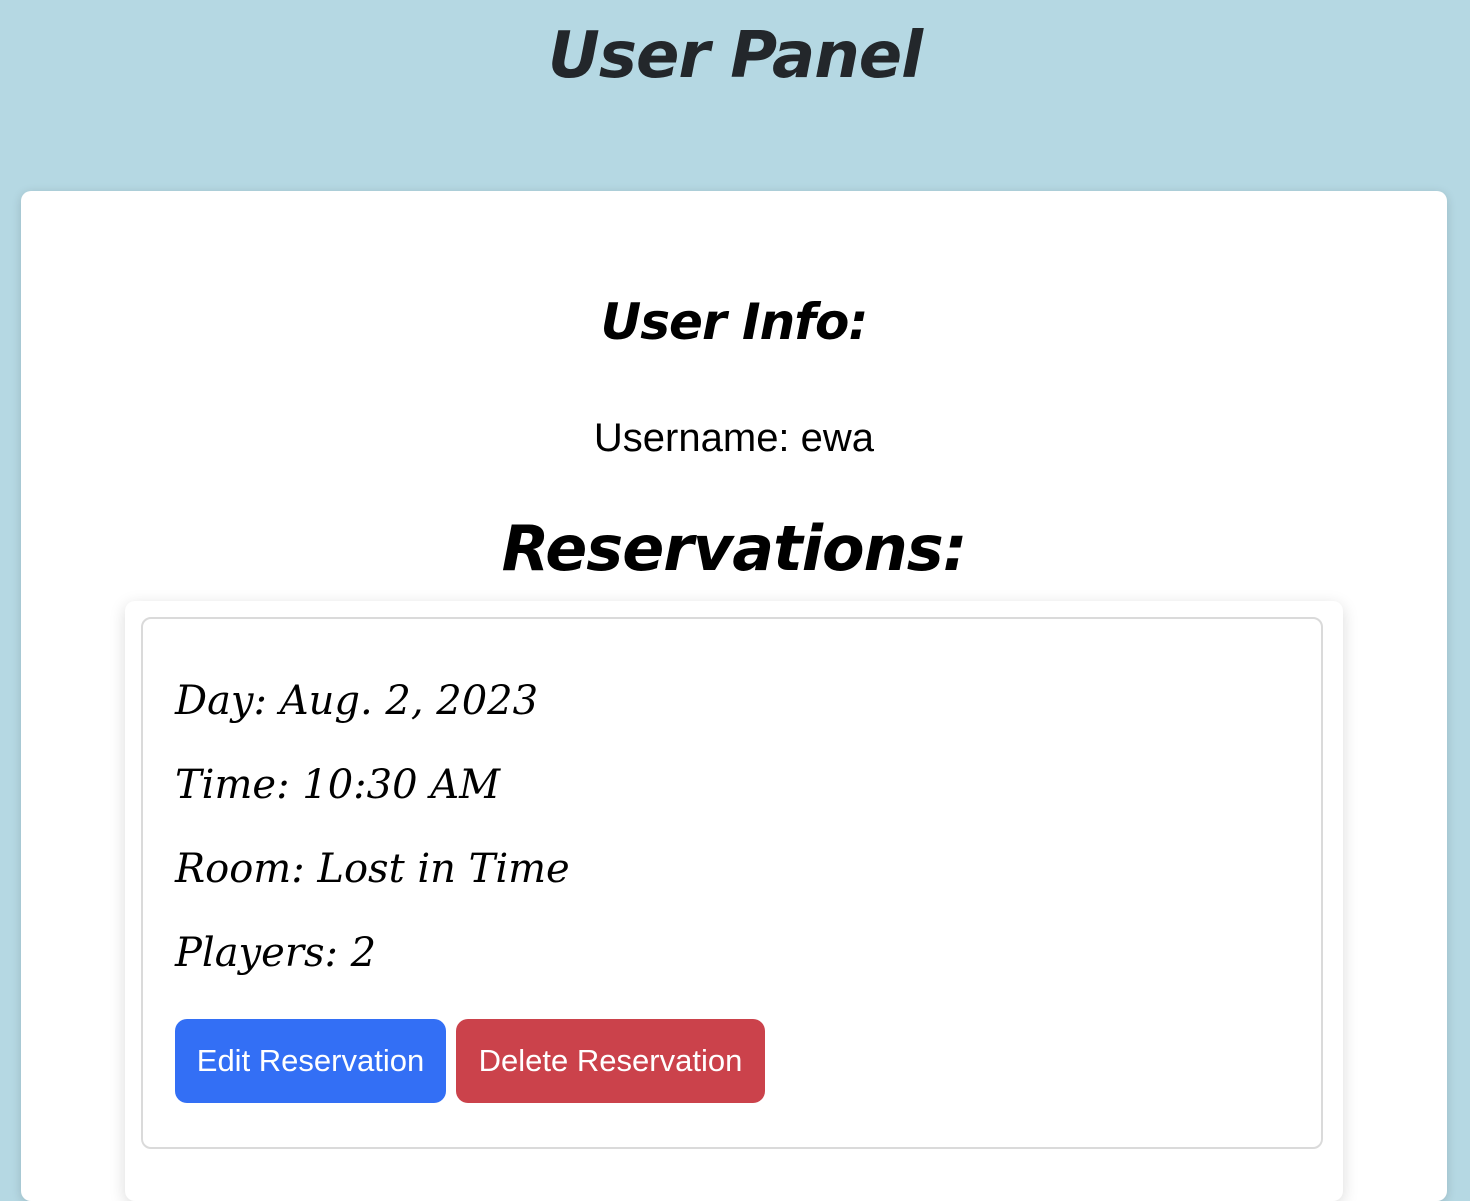 The width and height of the screenshot is (1470, 1201). I want to click on username-label: Username:, so click(691, 438).